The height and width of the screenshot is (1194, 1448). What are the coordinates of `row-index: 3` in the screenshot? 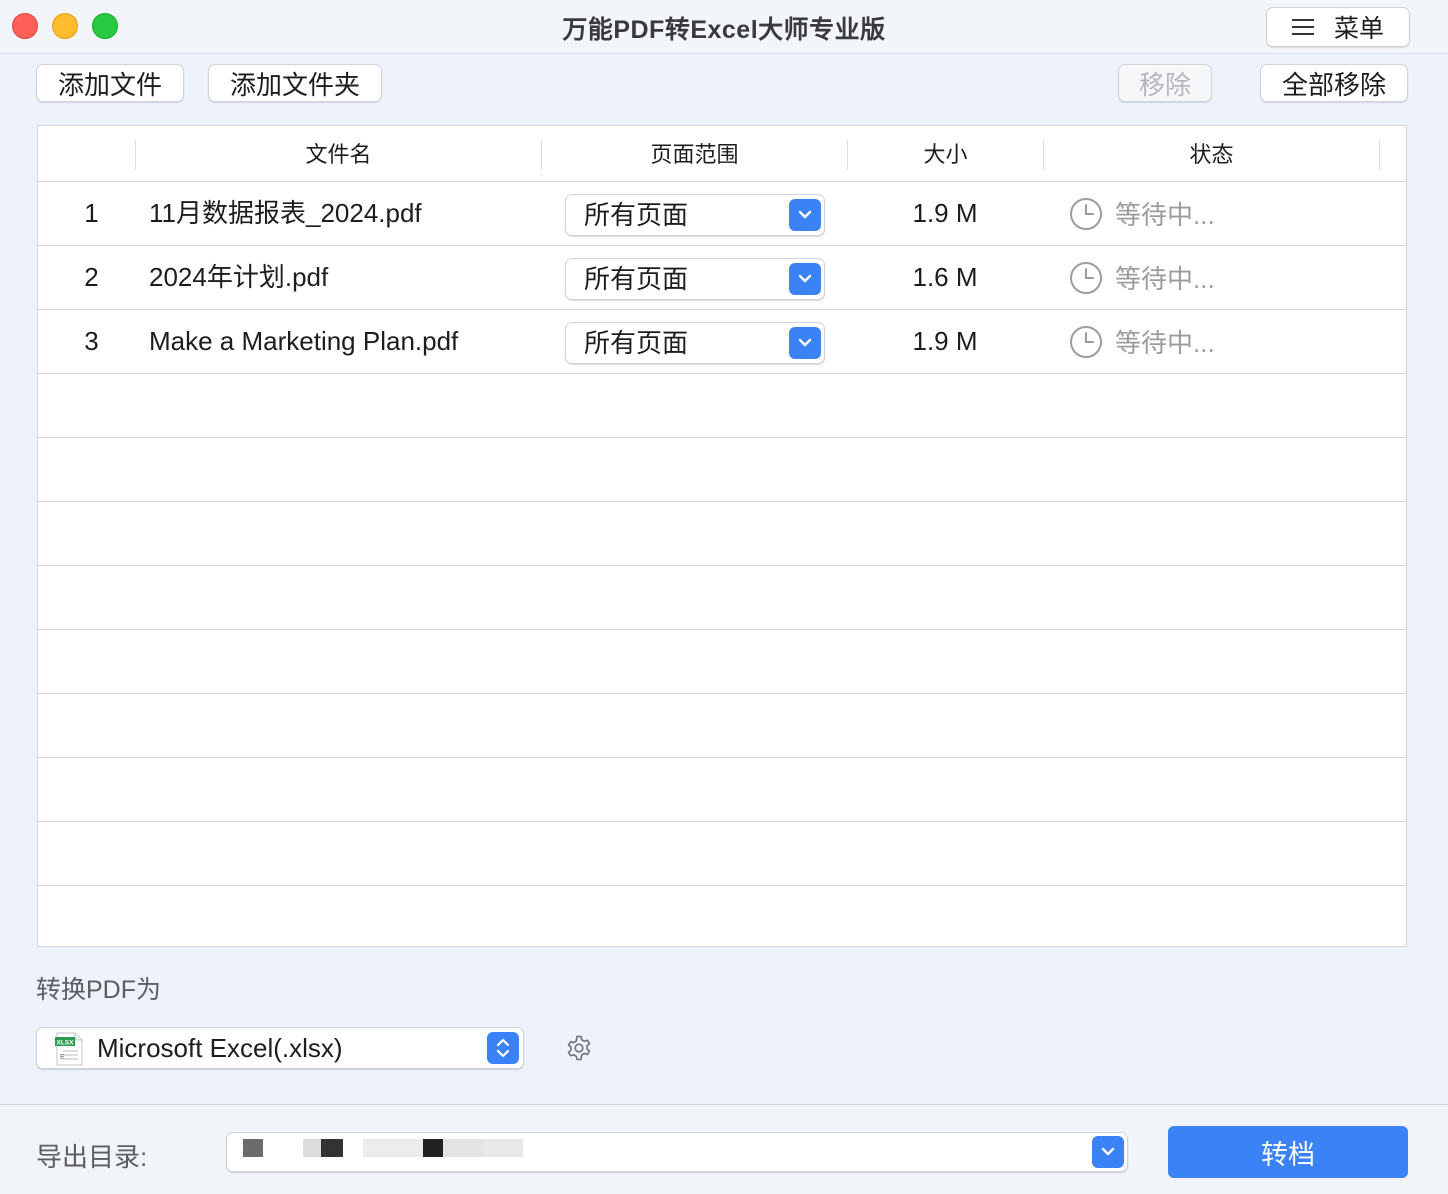 It's located at (91, 341).